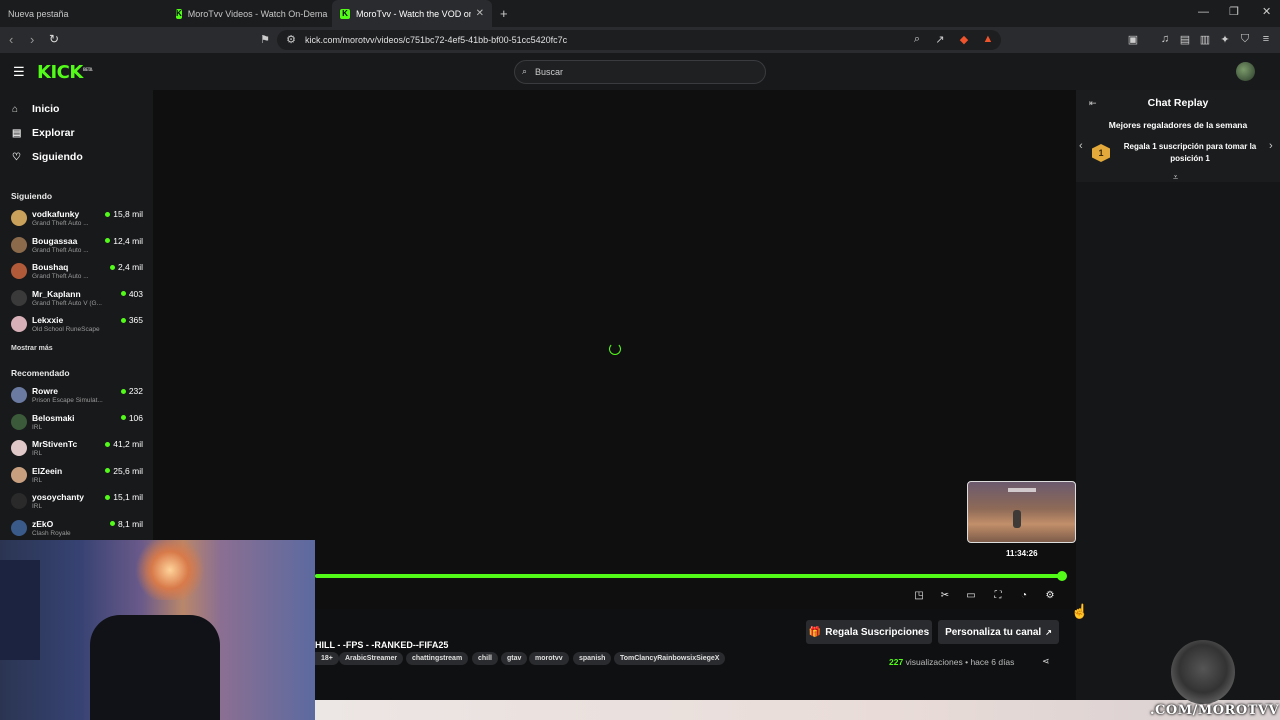 The image size is (1280, 720). What do you see at coordinates (50, 267) in the screenshot?
I see `channel-name: Boushaq` at bounding box center [50, 267].